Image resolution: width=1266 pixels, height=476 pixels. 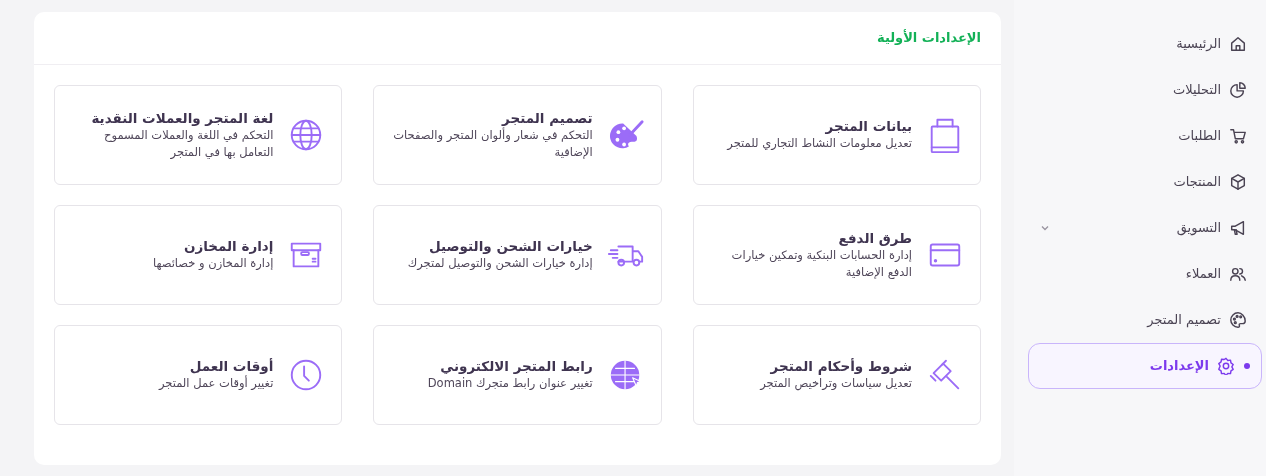 I want to click on cart-icon, so click(x=1238, y=136).